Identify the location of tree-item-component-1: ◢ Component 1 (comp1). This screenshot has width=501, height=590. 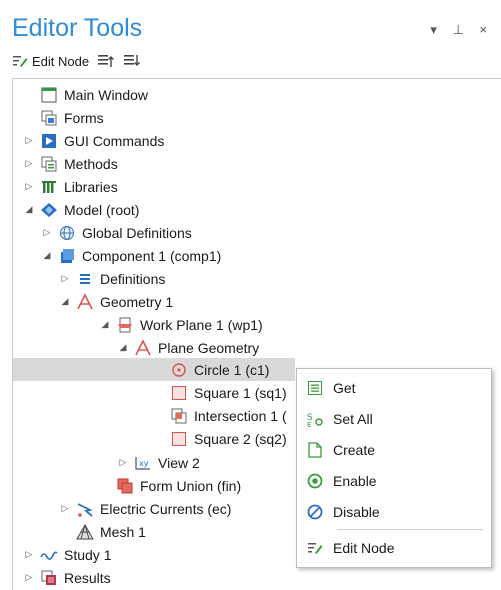
(131, 255).